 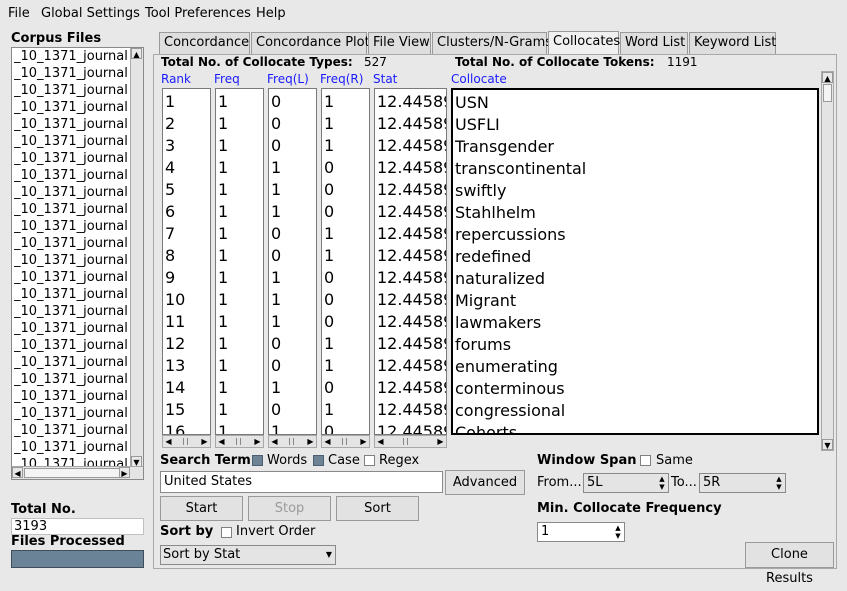 What do you see at coordinates (495, 213) in the screenshot?
I see `collocate-cell: Stahlhelm` at bounding box center [495, 213].